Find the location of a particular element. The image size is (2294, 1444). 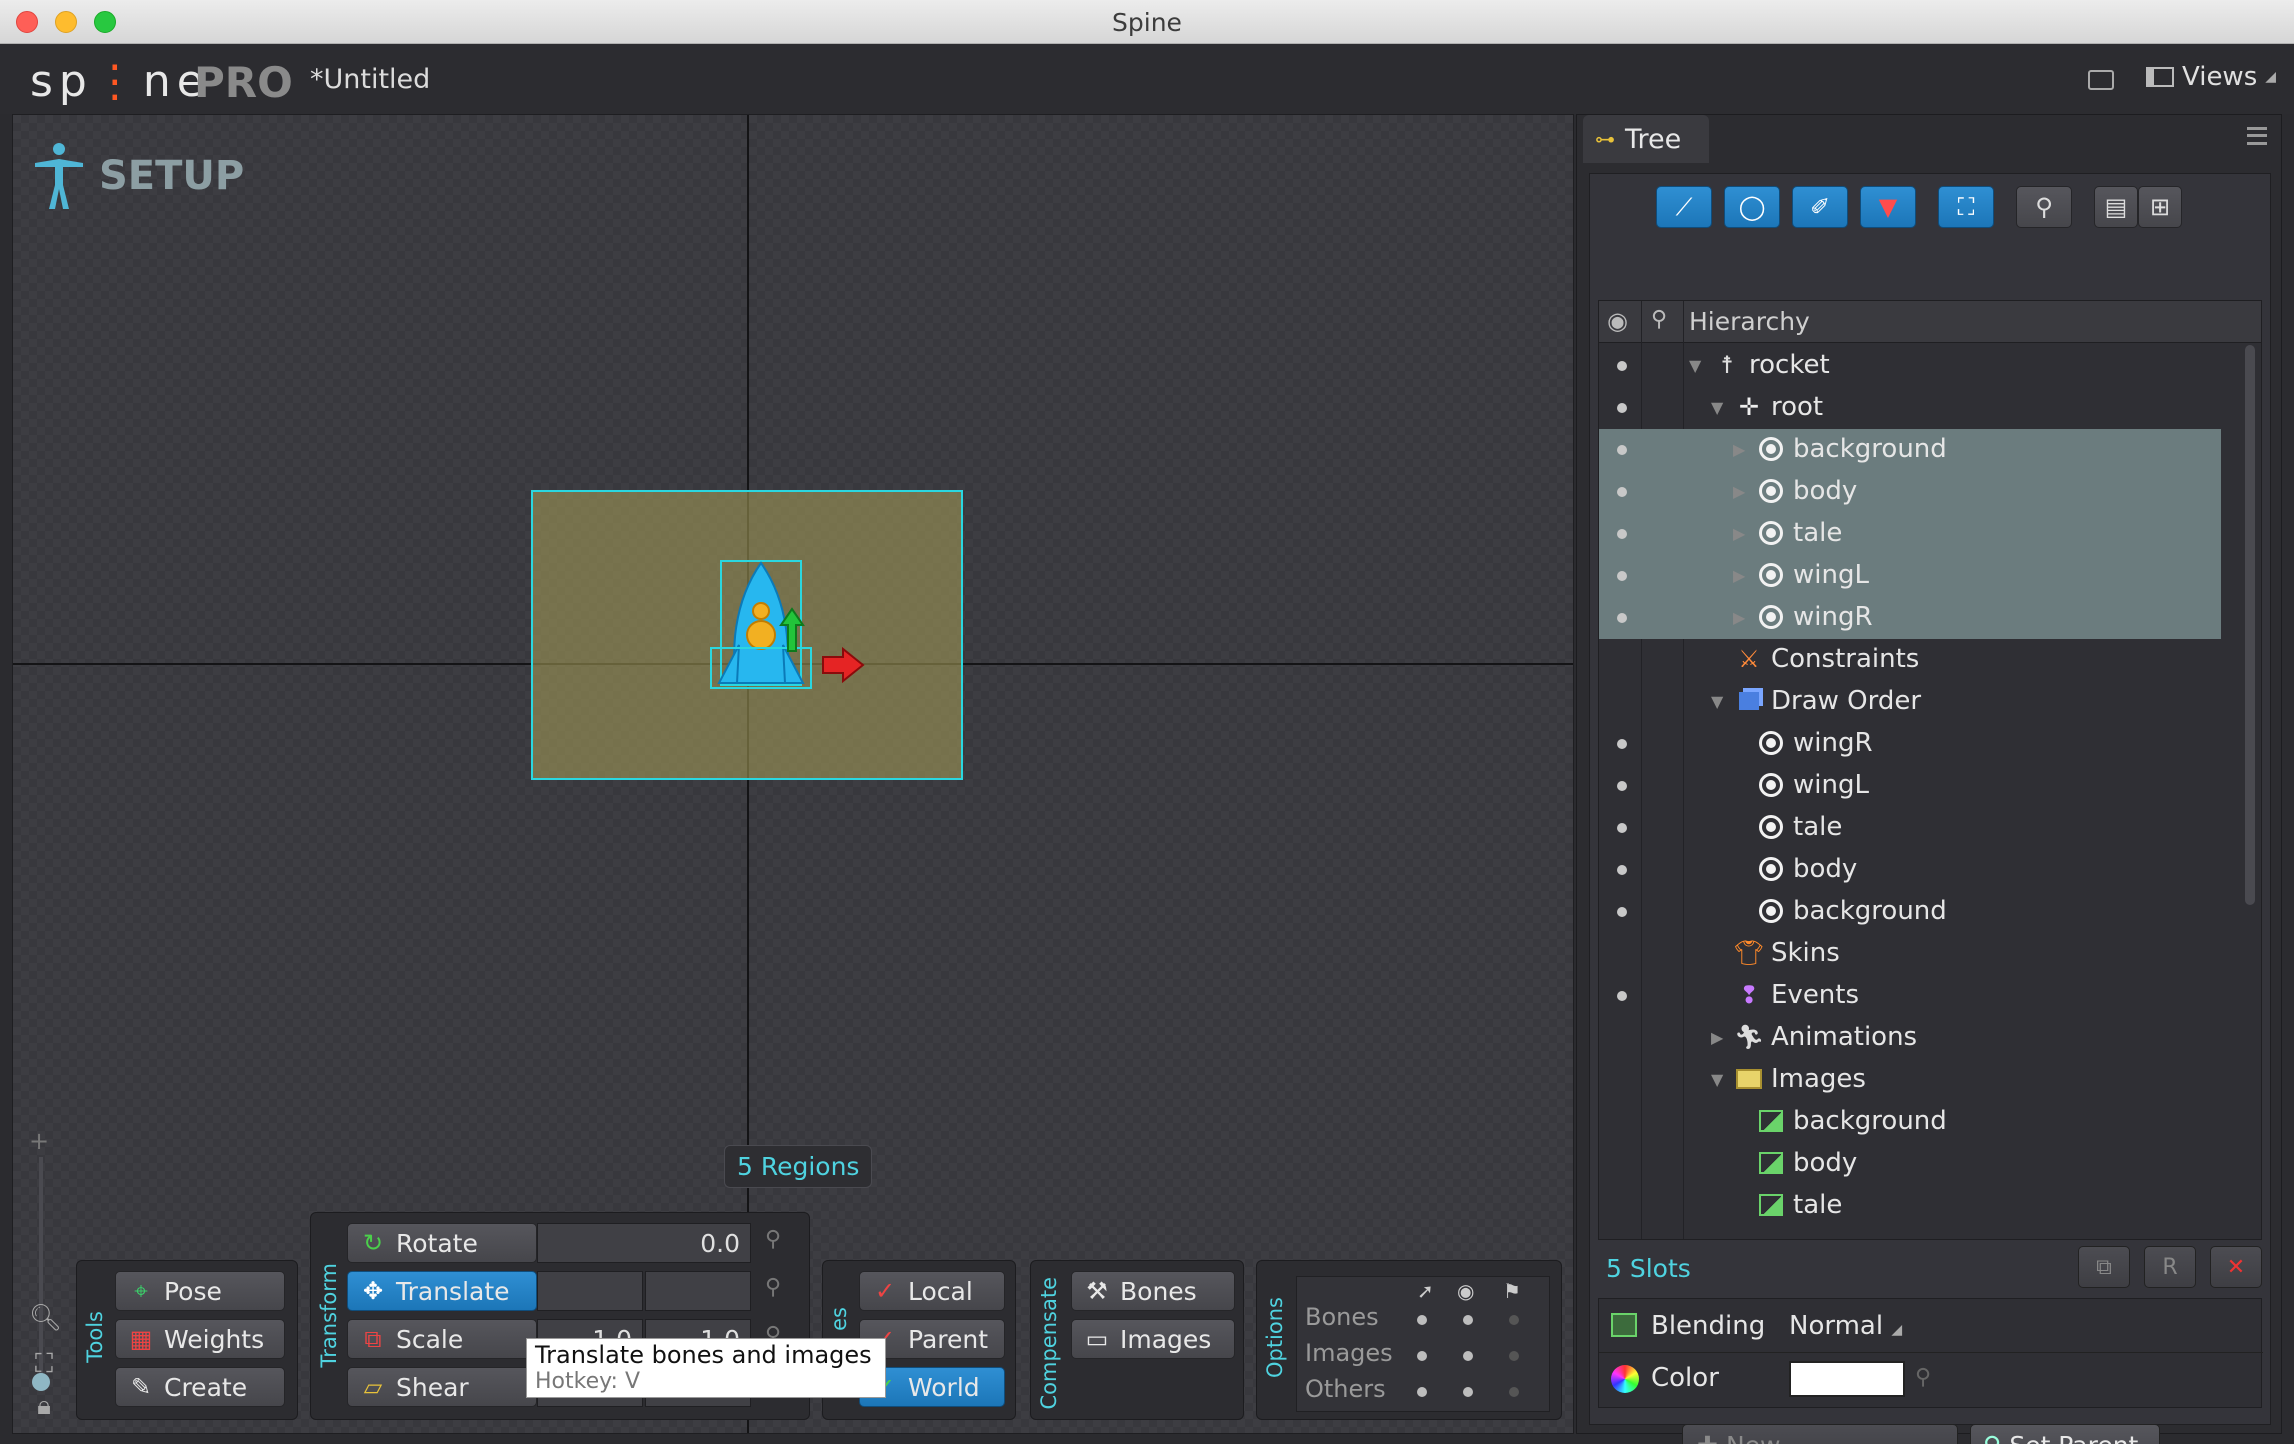

tree-row: ▼ ☨ rocket is located at coordinates (1910, 366).